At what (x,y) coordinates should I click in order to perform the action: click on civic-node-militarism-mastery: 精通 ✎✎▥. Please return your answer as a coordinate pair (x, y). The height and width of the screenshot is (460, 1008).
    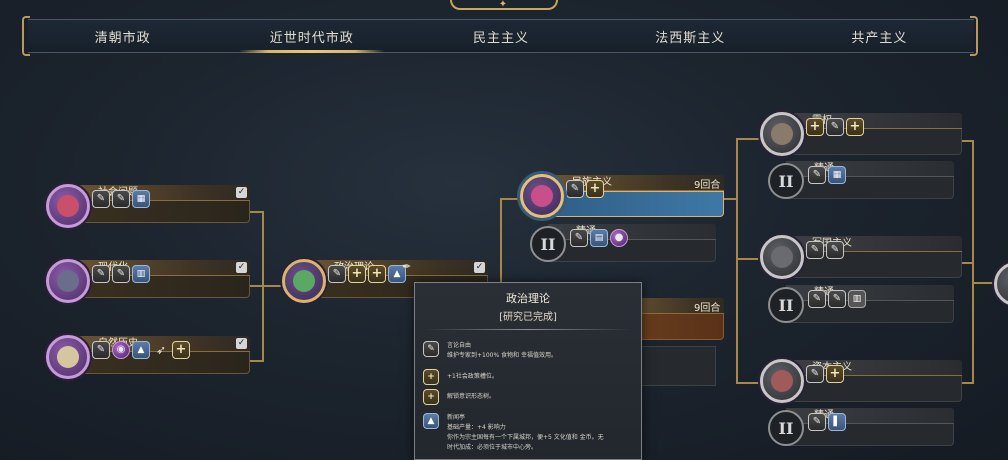
    Looking at the image, I should click on (870, 304).